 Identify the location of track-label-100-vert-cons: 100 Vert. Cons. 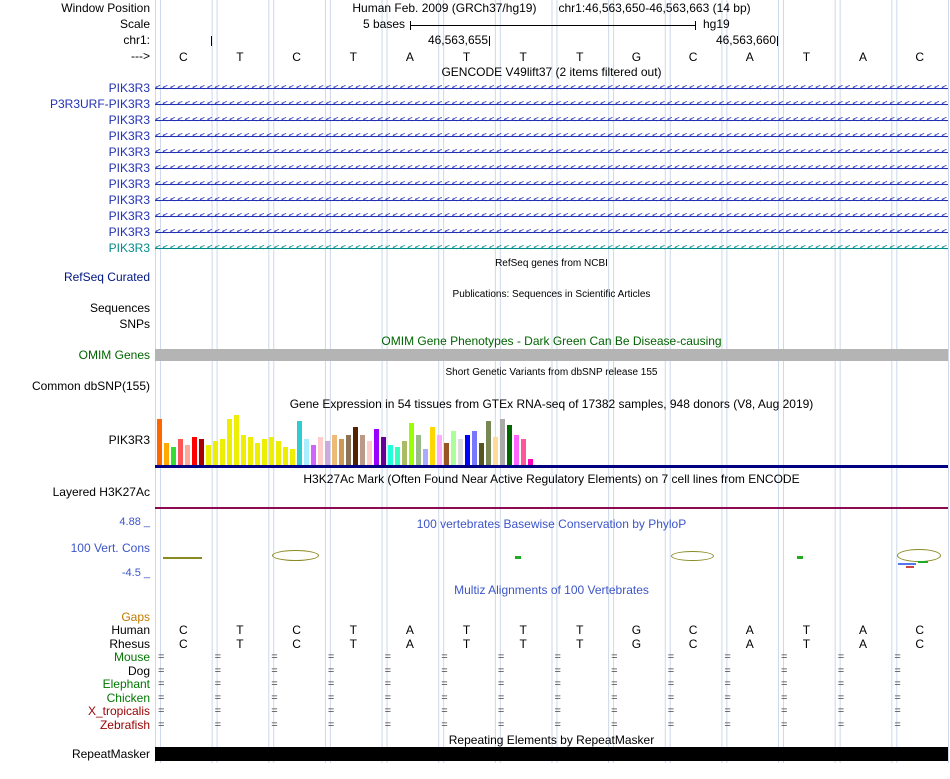
(75, 548).